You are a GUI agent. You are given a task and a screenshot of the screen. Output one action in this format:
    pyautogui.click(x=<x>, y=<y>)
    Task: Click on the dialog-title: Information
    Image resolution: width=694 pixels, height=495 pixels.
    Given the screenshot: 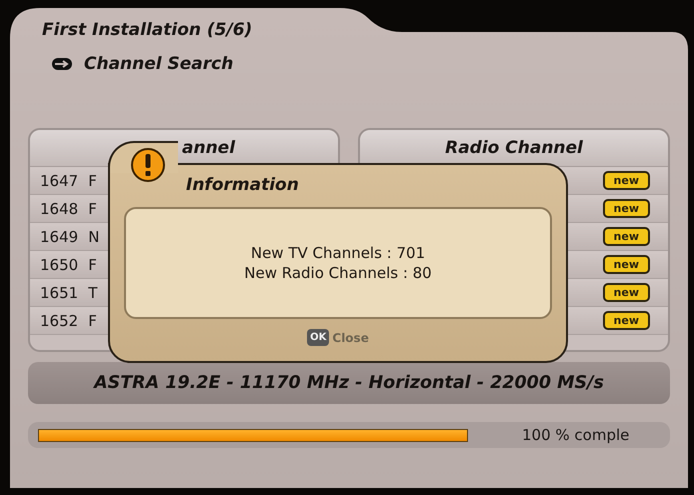 What is the action you would take?
    pyautogui.click(x=242, y=185)
    